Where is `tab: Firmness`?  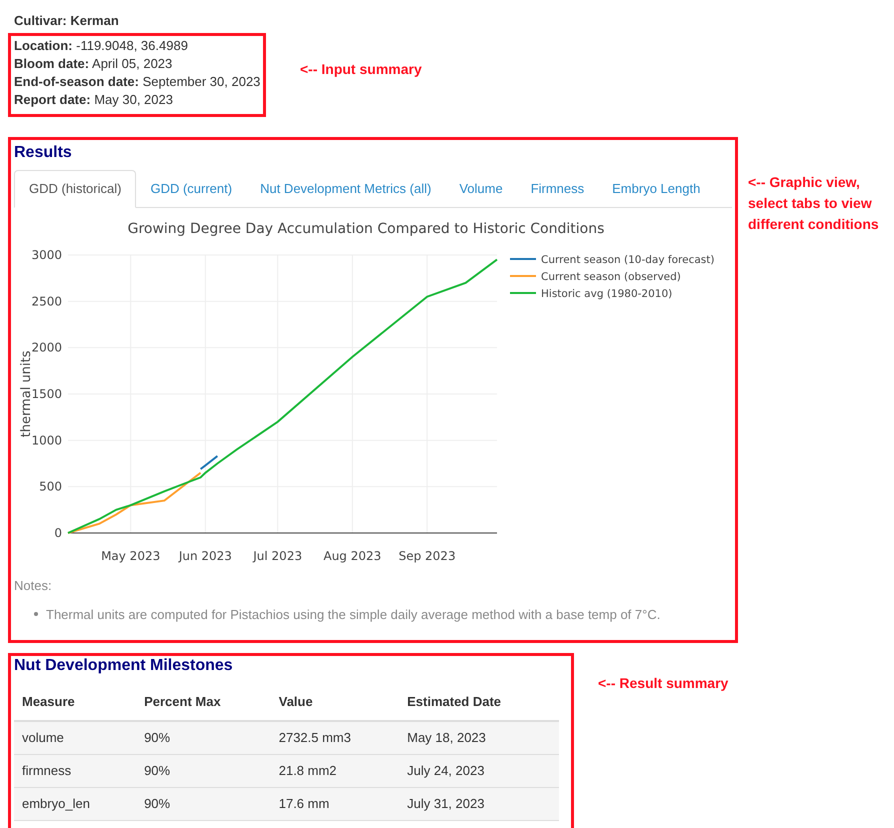 tab: Firmness is located at coordinates (557, 188).